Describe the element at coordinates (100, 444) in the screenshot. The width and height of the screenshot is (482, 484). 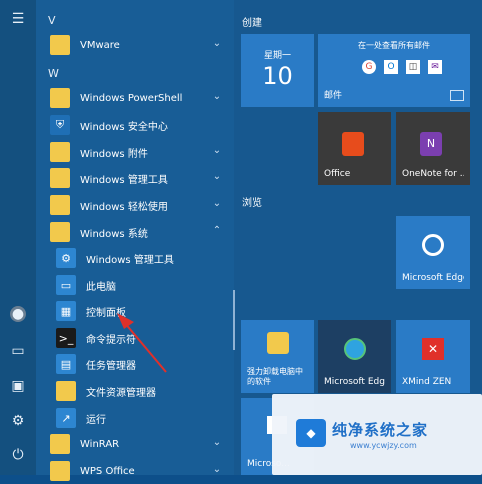
I see `app-label: WinRAR` at that location.